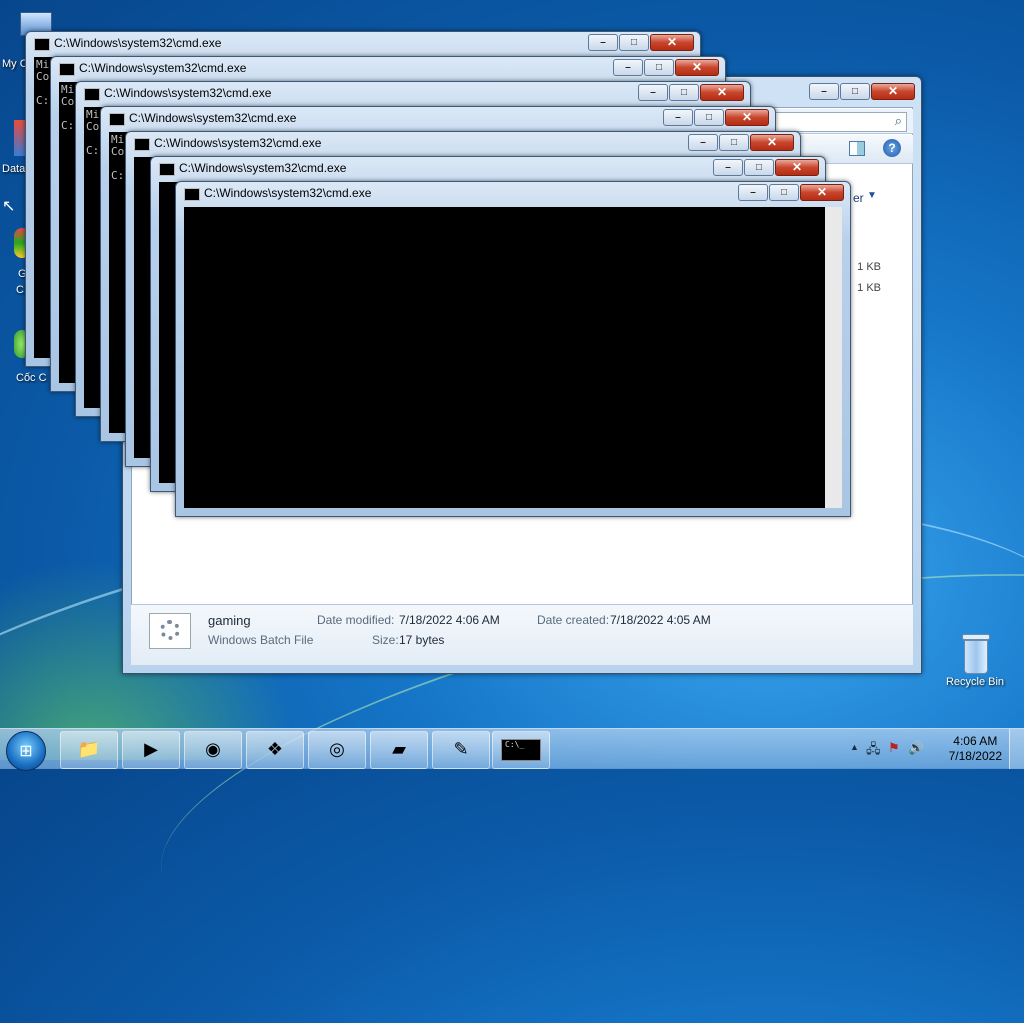 This screenshot has height=1023, width=1024. What do you see at coordinates (857, 148) in the screenshot?
I see `preview-pane-icon` at bounding box center [857, 148].